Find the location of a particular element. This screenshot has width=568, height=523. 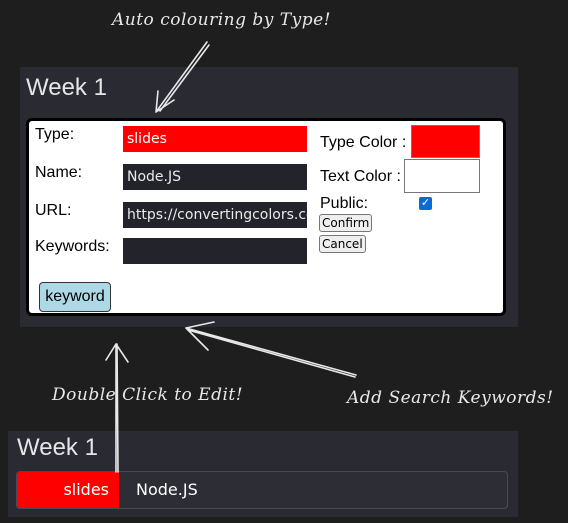

type-color-picker is located at coordinates (445, 141).